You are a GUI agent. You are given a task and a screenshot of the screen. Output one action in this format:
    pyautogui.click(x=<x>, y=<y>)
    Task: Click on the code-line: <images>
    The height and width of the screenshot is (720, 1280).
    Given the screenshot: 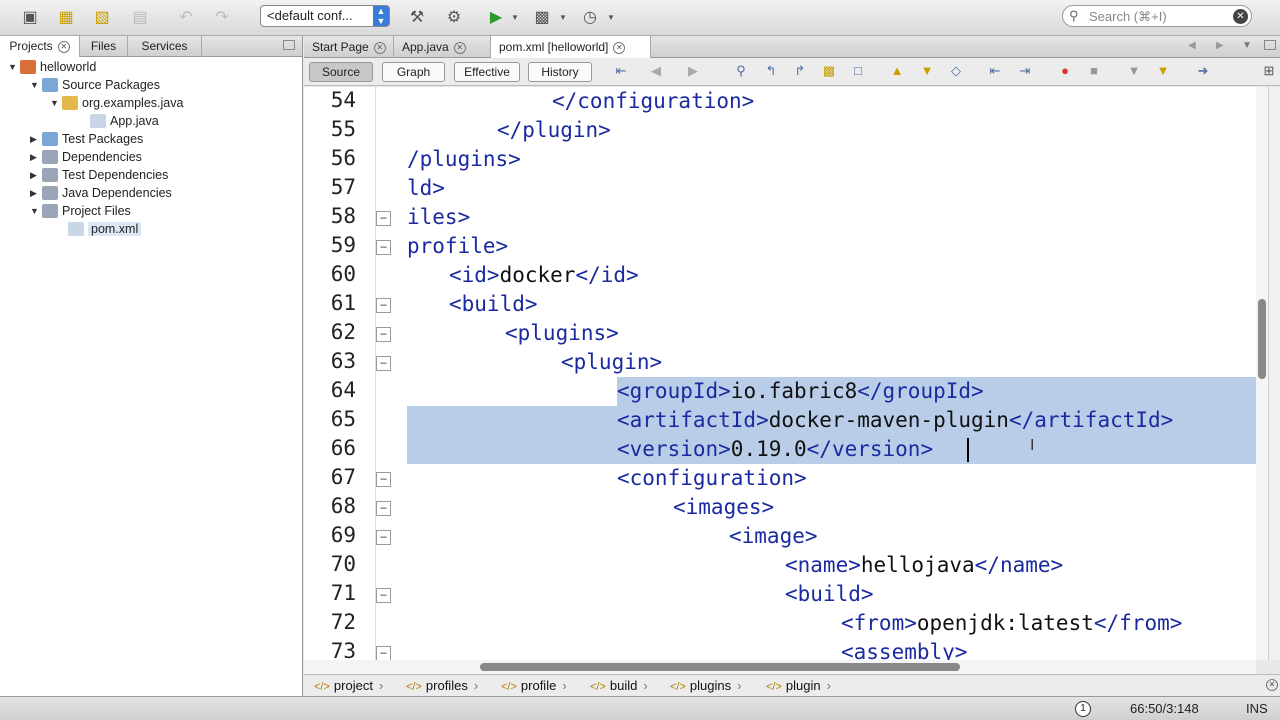 What is the action you would take?
    pyautogui.click(x=831, y=507)
    